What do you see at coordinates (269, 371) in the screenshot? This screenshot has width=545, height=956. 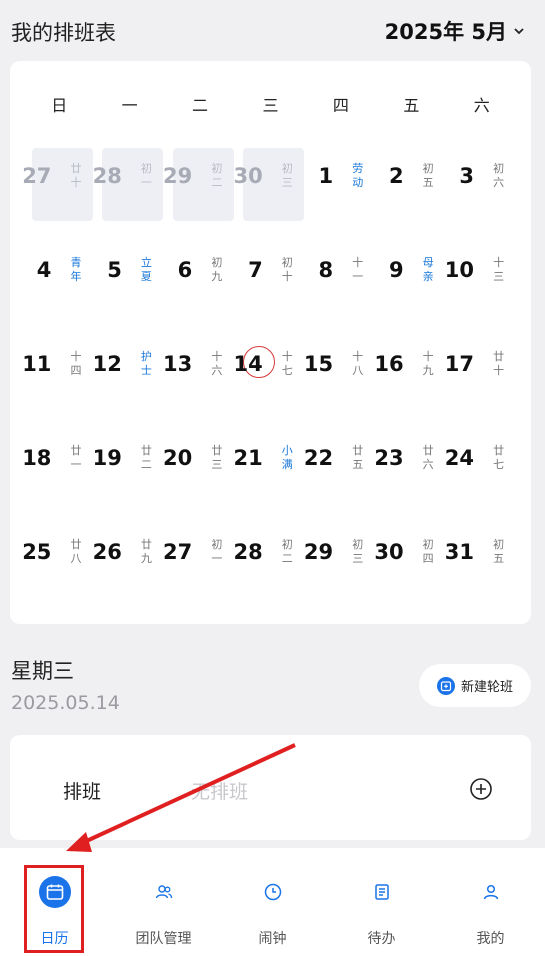 I see `calendar-day: 14 十七` at bounding box center [269, 371].